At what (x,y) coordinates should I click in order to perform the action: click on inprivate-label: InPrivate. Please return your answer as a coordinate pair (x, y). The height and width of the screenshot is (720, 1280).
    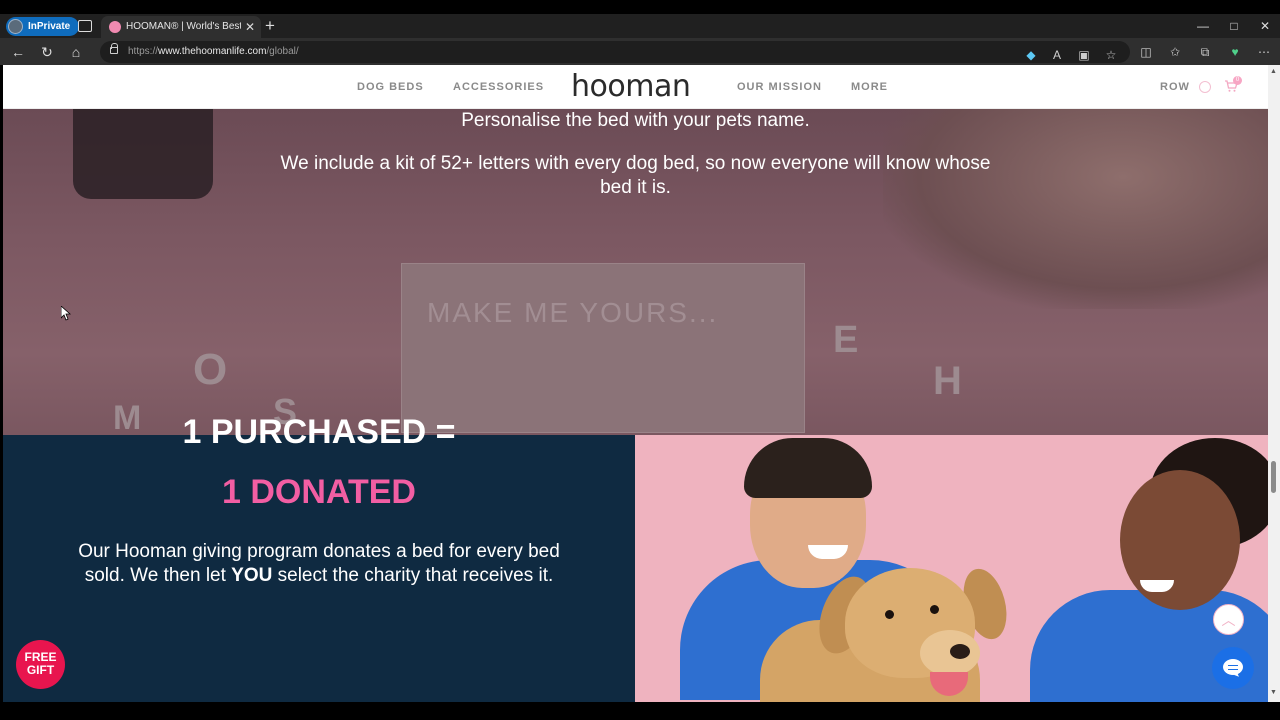
    Looking at the image, I should click on (49, 26).